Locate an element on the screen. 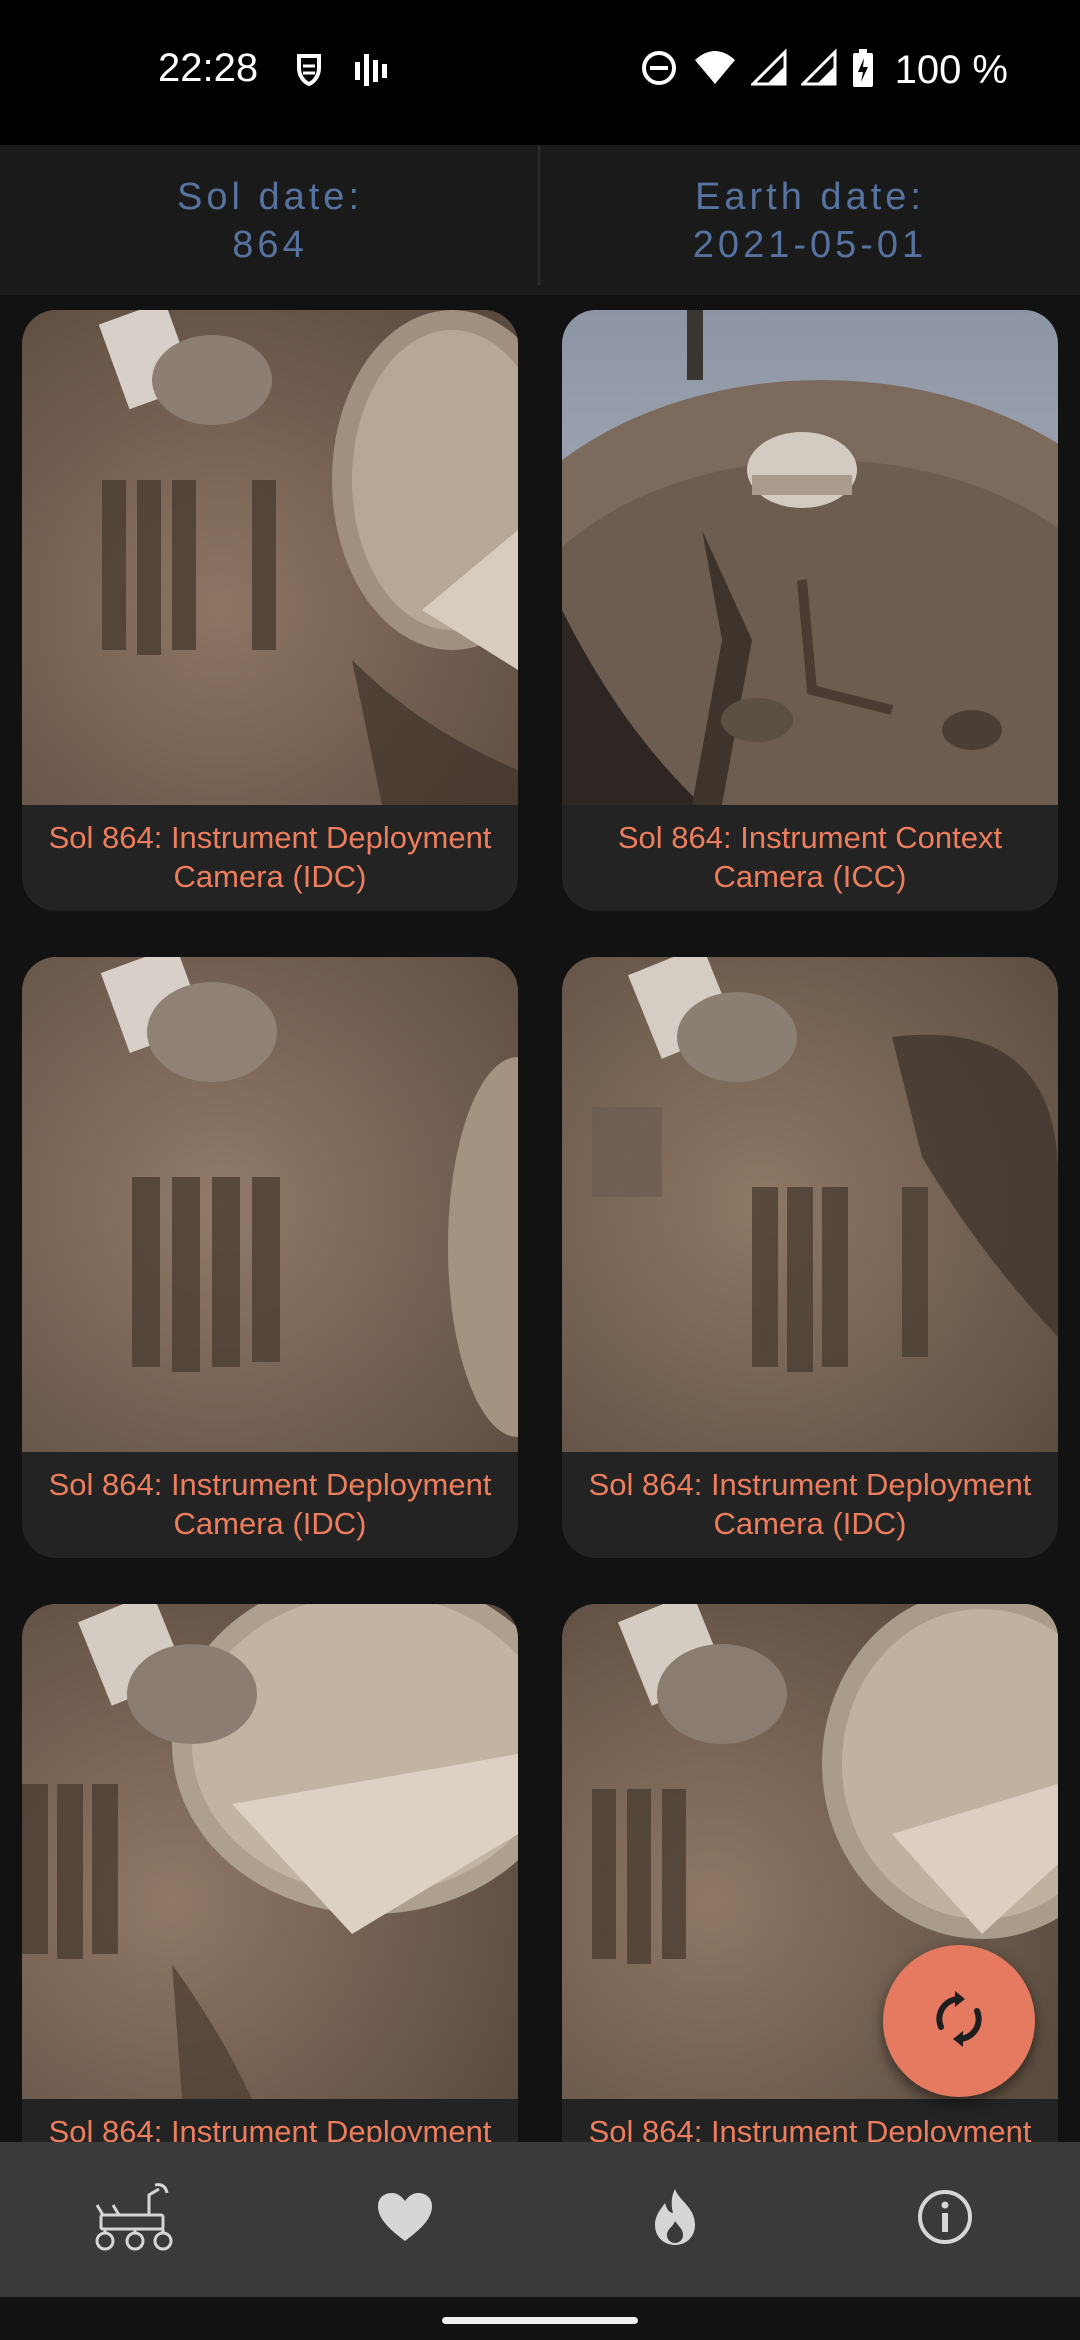  signal-app-icon is located at coordinates (370, 72).